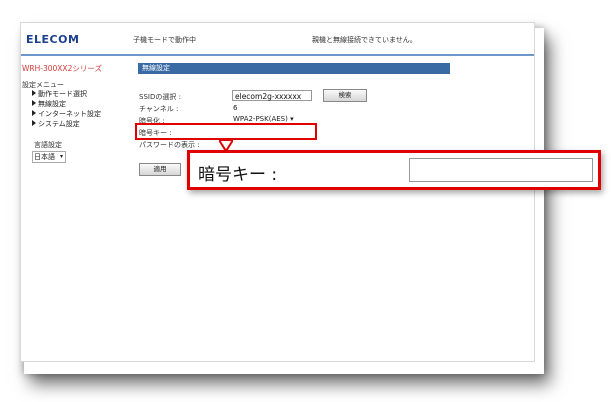 This screenshot has height=402, width=611. Describe the element at coordinates (272, 95) in the screenshot. I see `ssid-field: elecom2g-xxxxxx` at that location.